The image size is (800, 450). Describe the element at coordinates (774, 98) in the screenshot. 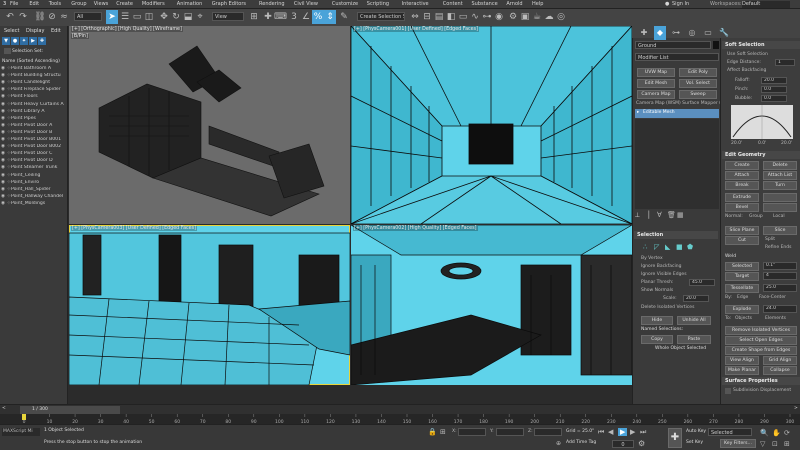

I see `bubble-field: 0.0` at that location.